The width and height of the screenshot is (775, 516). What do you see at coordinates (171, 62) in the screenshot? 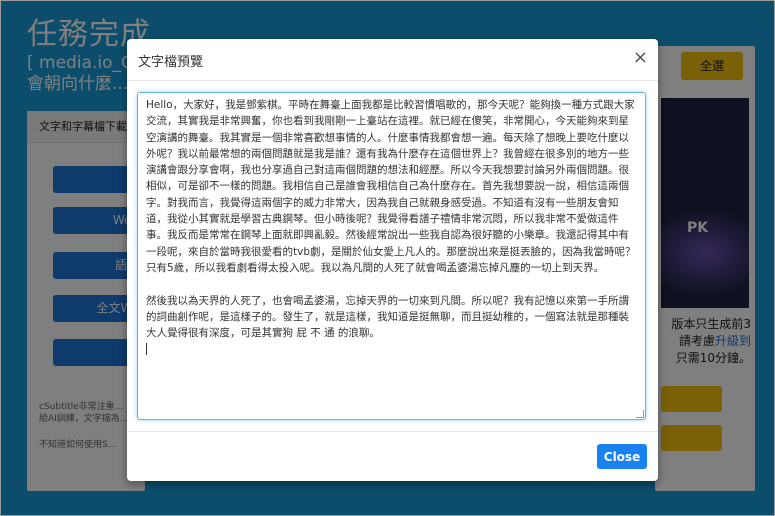
I see `modal-title: 文字檔預覽` at bounding box center [171, 62].